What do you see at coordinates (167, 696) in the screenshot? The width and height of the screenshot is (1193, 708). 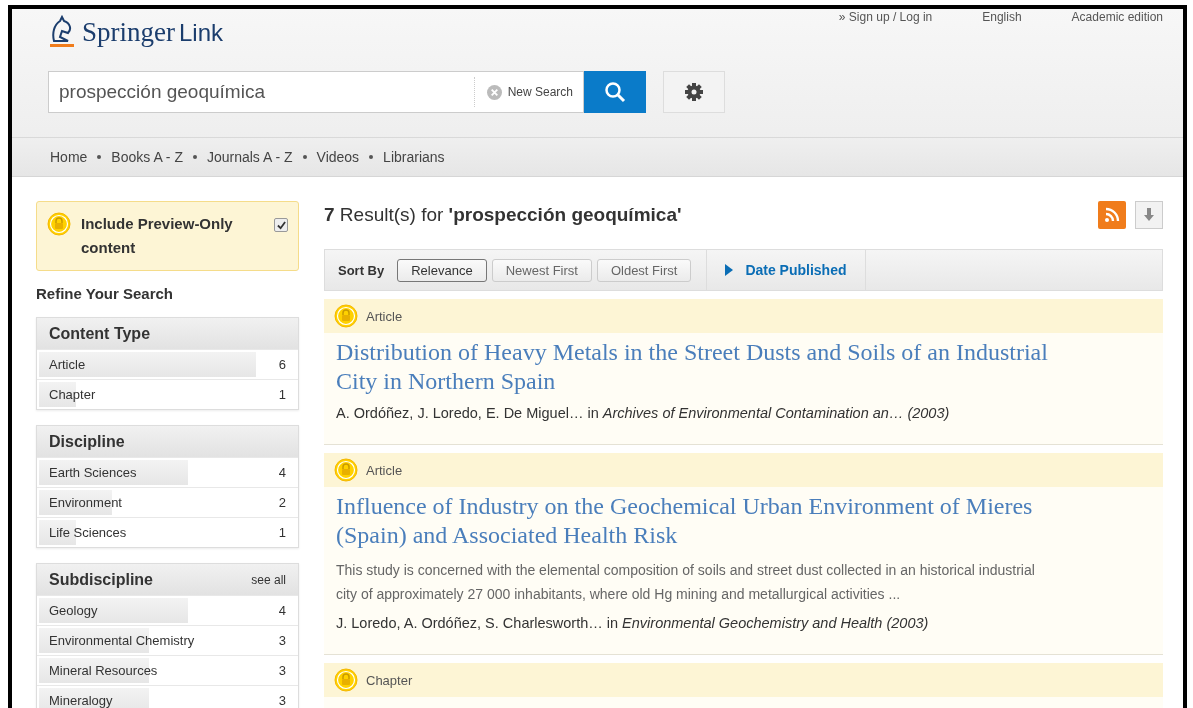 I see `facet-item: Mineralogy 3` at bounding box center [167, 696].